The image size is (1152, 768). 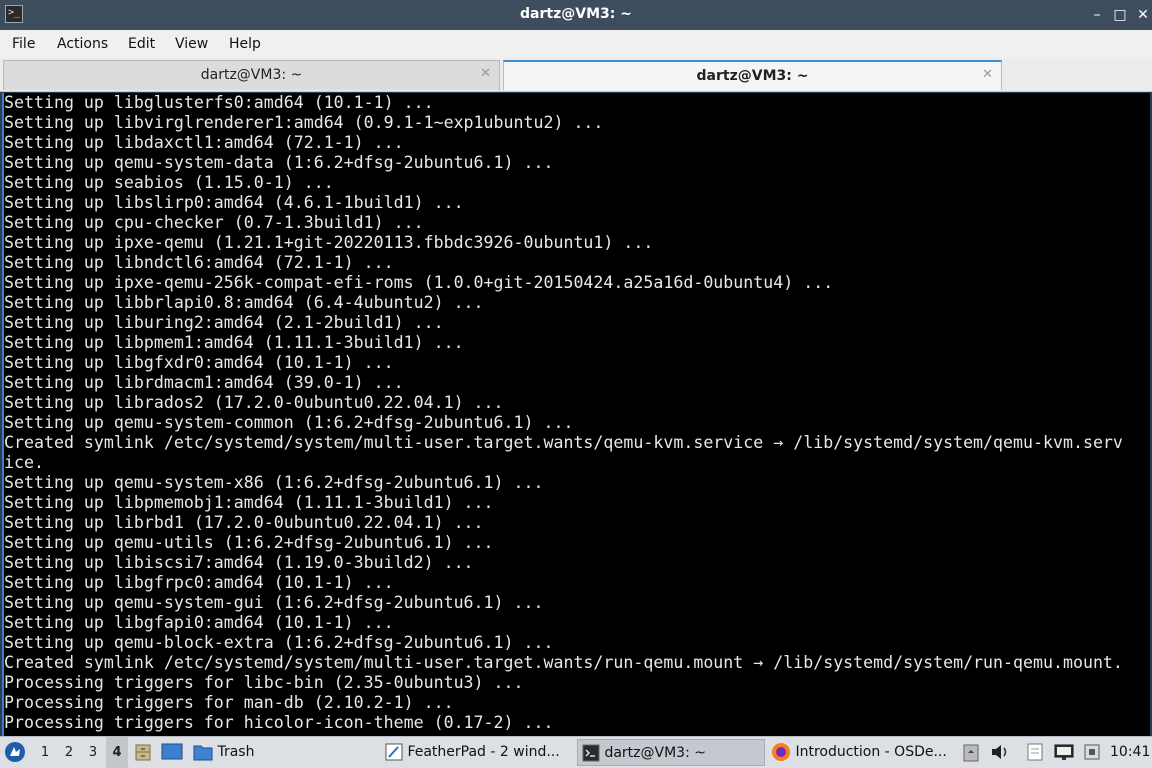 I want to click on file-cabinet-icon, so click(x=143, y=752).